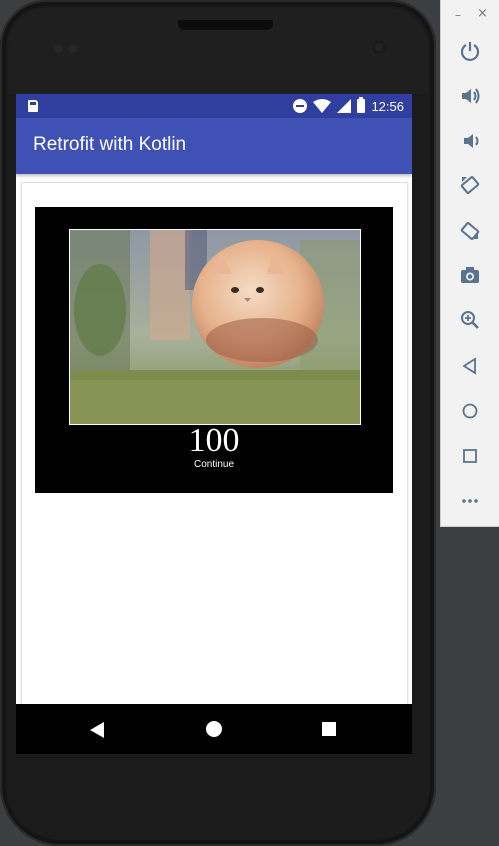 The width and height of the screenshot is (499, 846). What do you see at coordinates (470, 51) in the screenshot?
I see `power-icon` at bounding box center [470, 51].